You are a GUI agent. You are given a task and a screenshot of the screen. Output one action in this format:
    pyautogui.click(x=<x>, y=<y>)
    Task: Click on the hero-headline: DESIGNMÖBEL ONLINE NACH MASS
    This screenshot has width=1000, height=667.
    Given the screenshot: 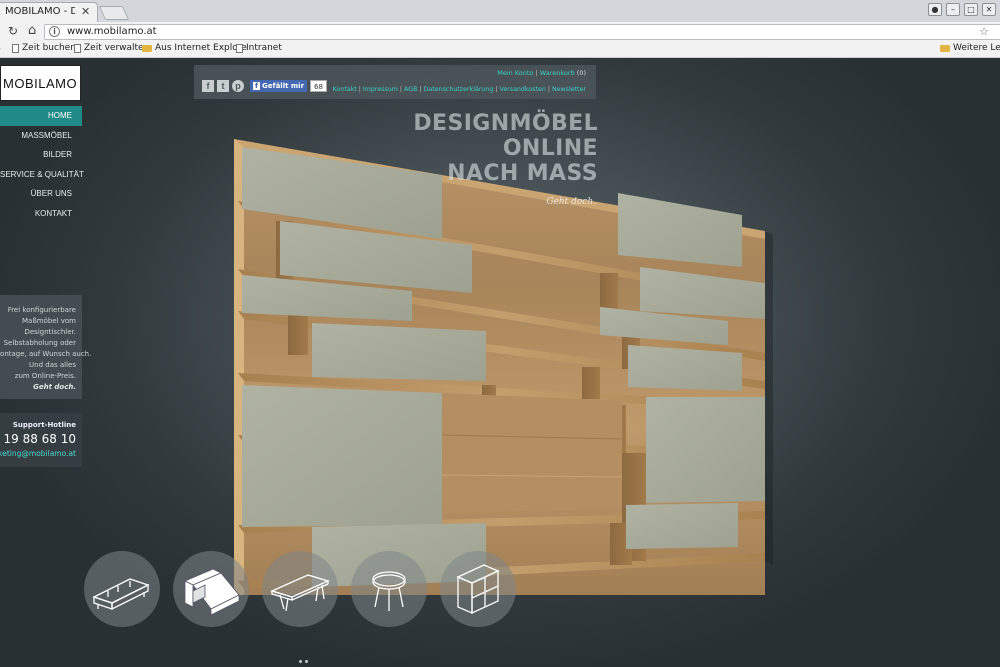 What is the action you would take?
    pyautogui.click(x=489, y=148)
    